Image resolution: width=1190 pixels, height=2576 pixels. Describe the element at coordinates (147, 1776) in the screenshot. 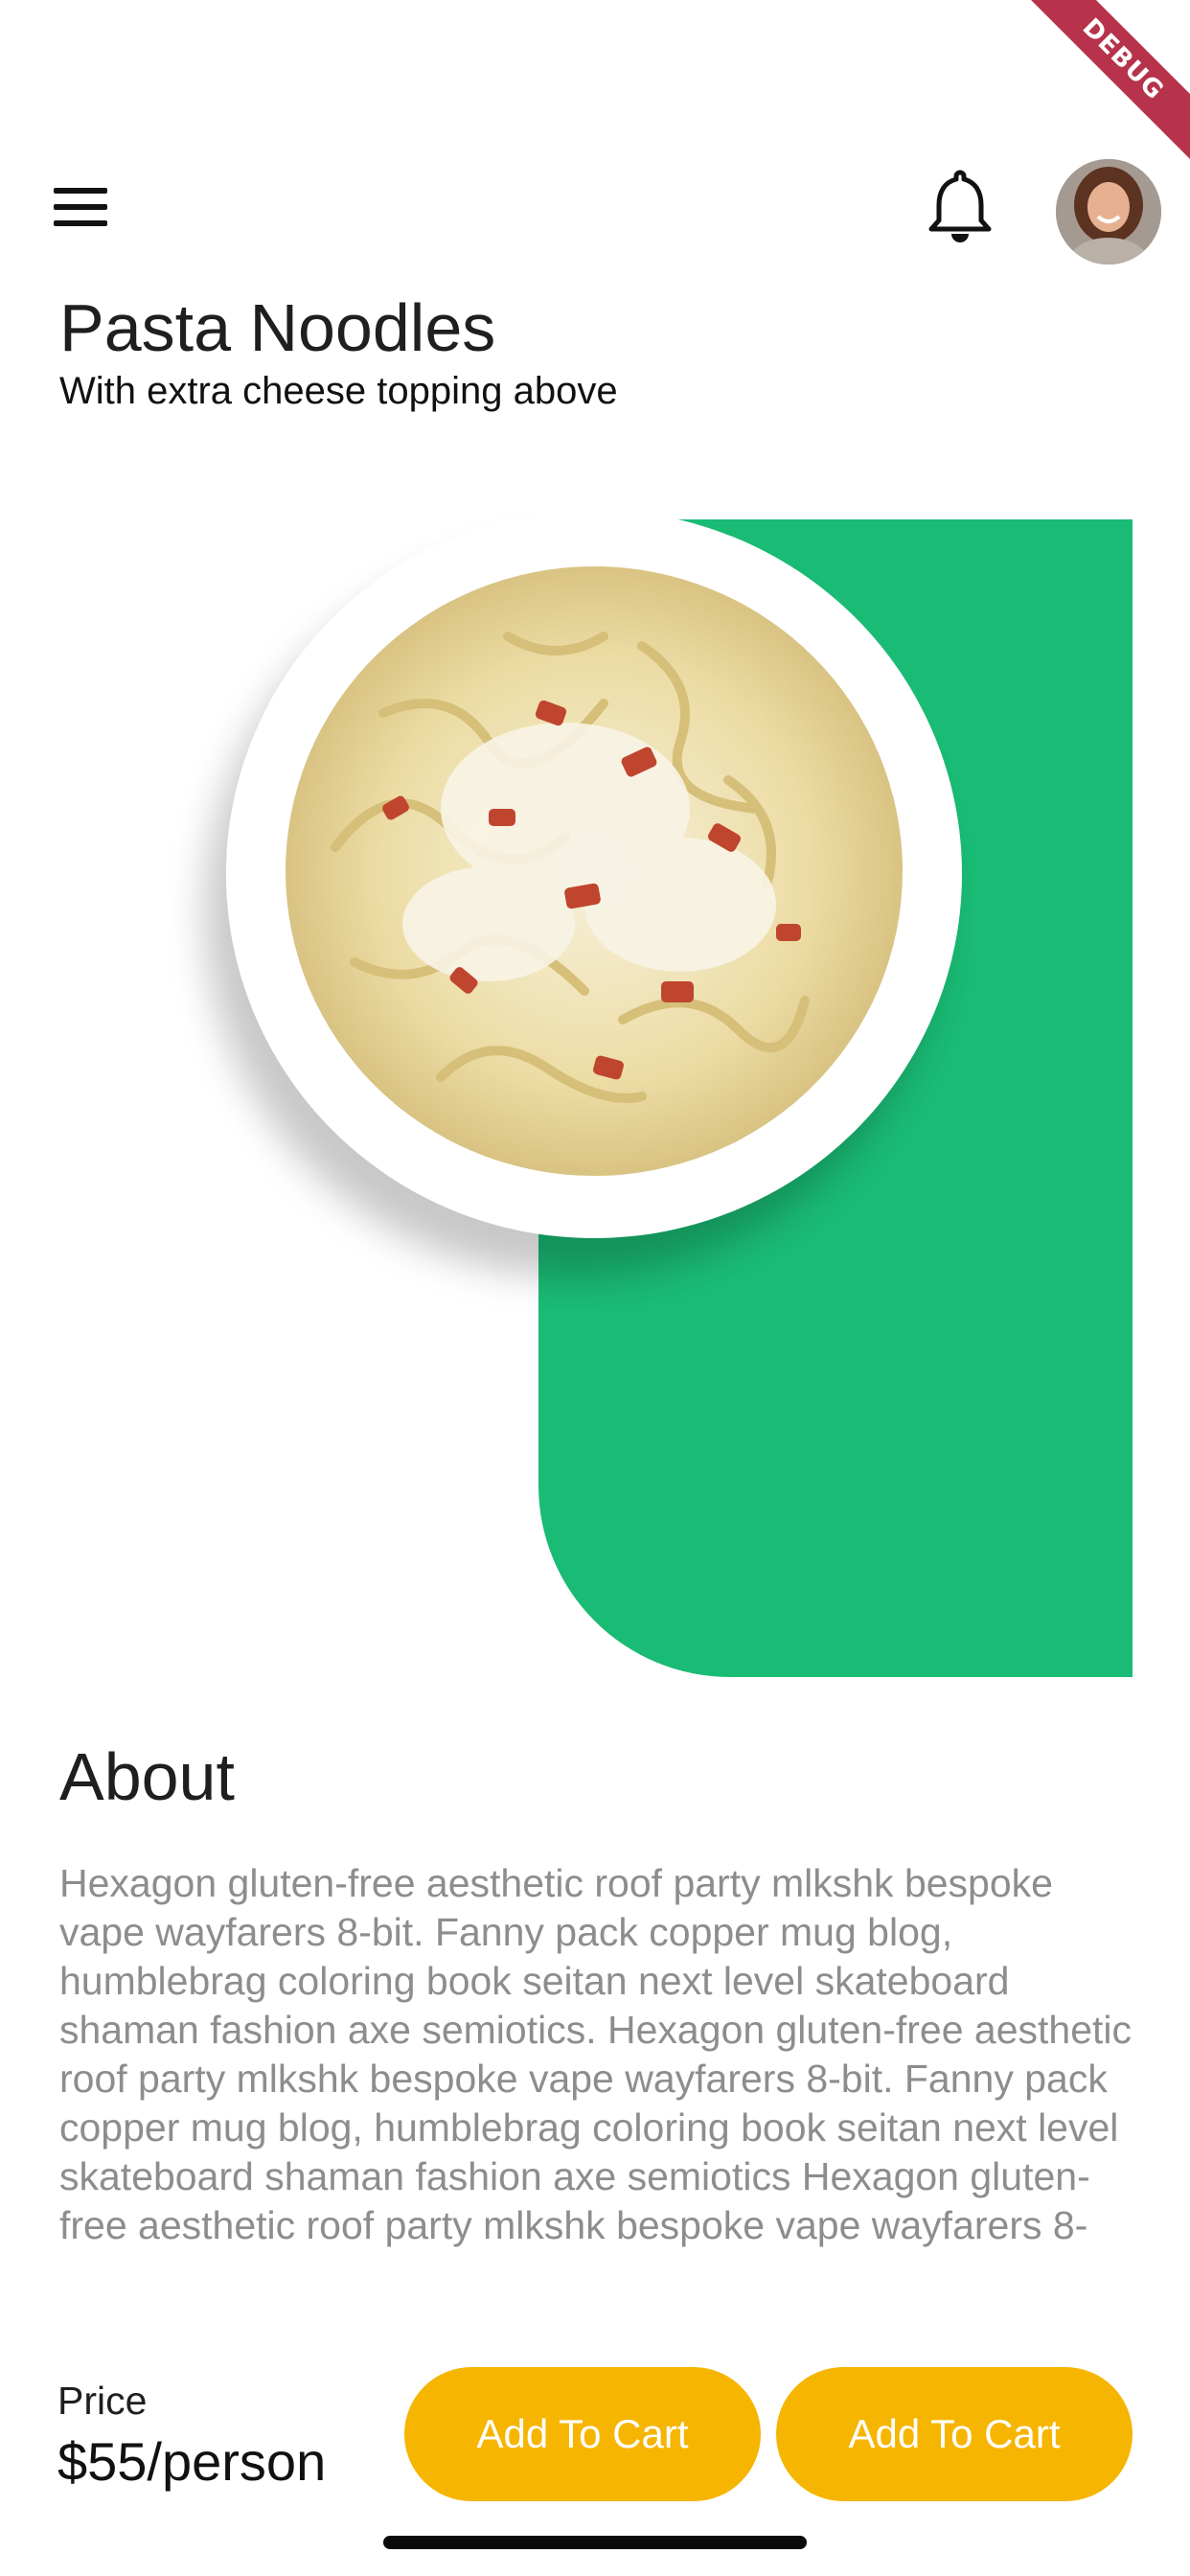

I see `about-heading: About` at that location.